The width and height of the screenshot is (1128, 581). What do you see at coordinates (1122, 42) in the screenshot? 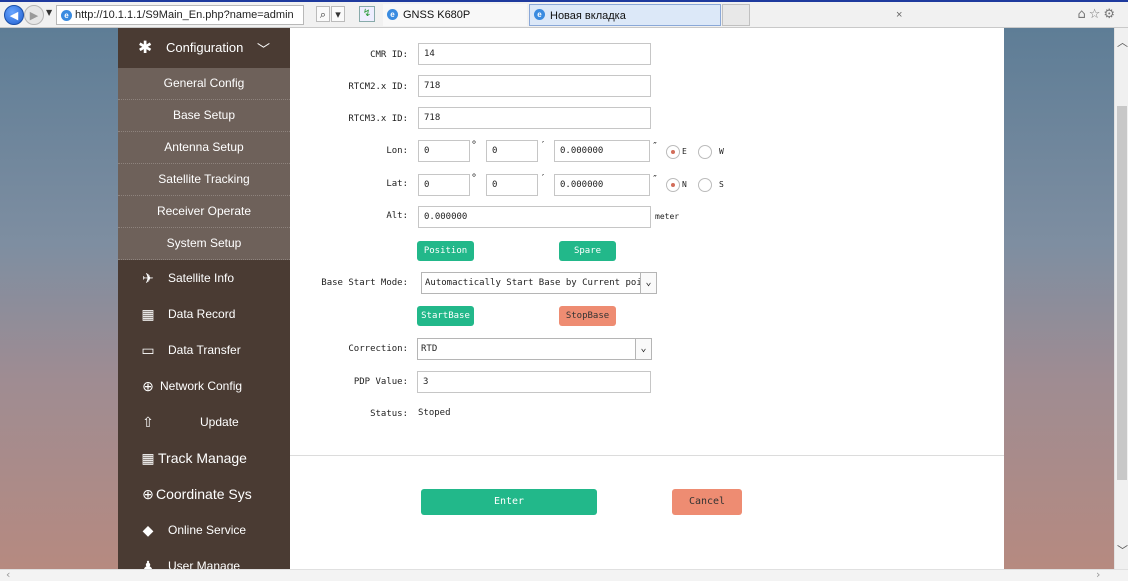
I see `scroll-up-icon: ︿` at bounding box center [1122, 42].